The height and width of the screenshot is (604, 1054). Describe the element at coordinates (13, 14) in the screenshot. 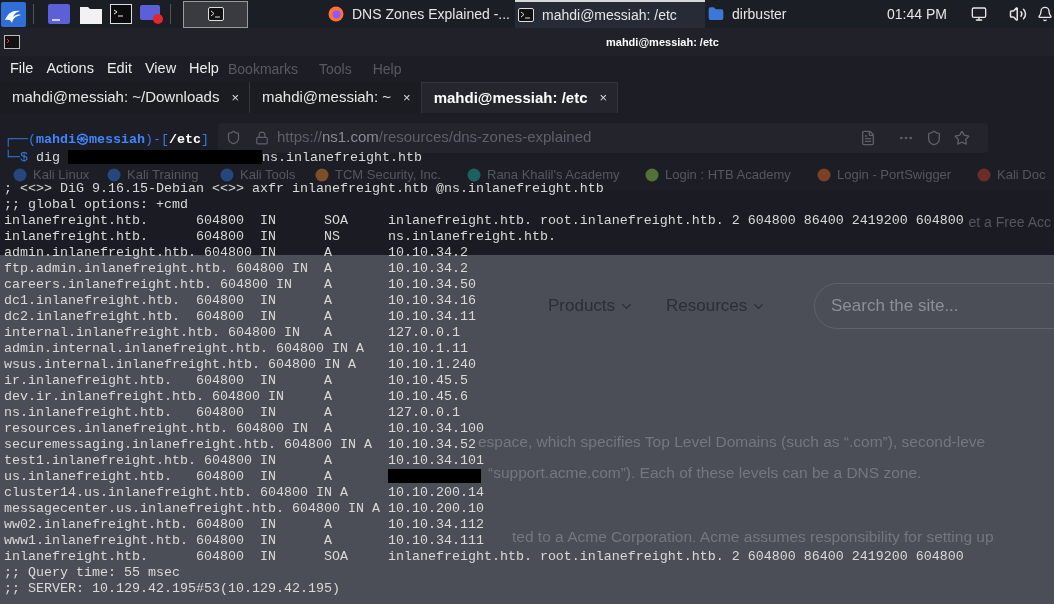

I see `dragon-logo-icon` at that location.